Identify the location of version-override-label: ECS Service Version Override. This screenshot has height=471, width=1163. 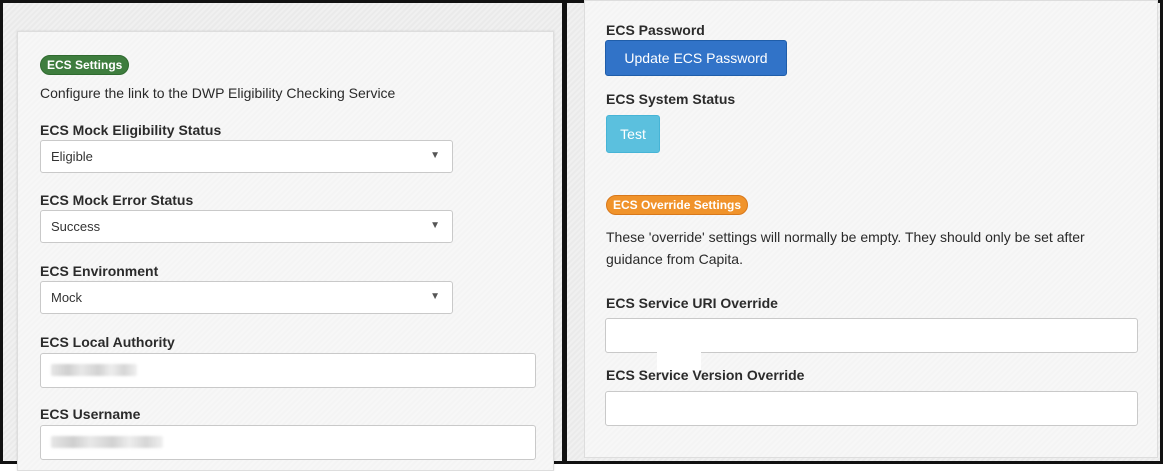
(705, 375).